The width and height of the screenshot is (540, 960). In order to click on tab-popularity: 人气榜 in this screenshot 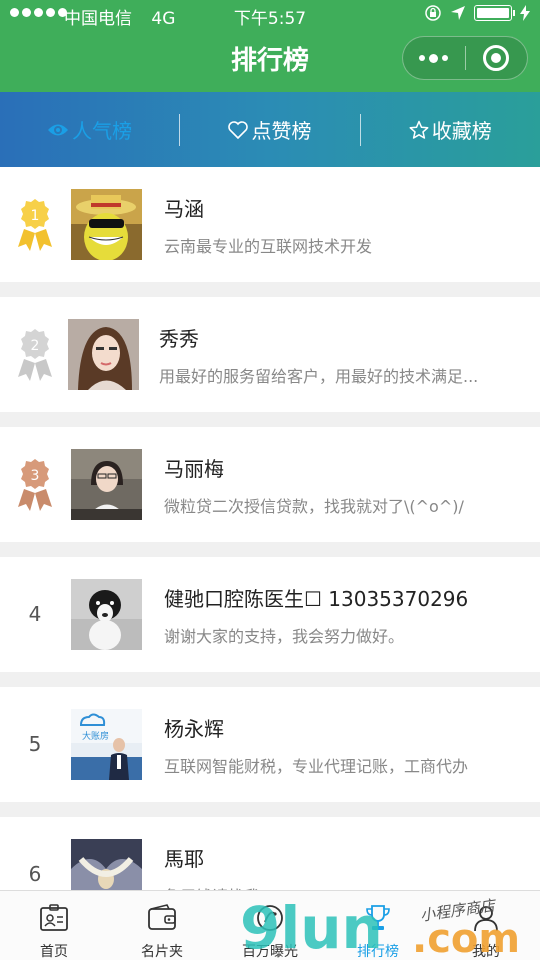, I will do `click(89, 129)`.